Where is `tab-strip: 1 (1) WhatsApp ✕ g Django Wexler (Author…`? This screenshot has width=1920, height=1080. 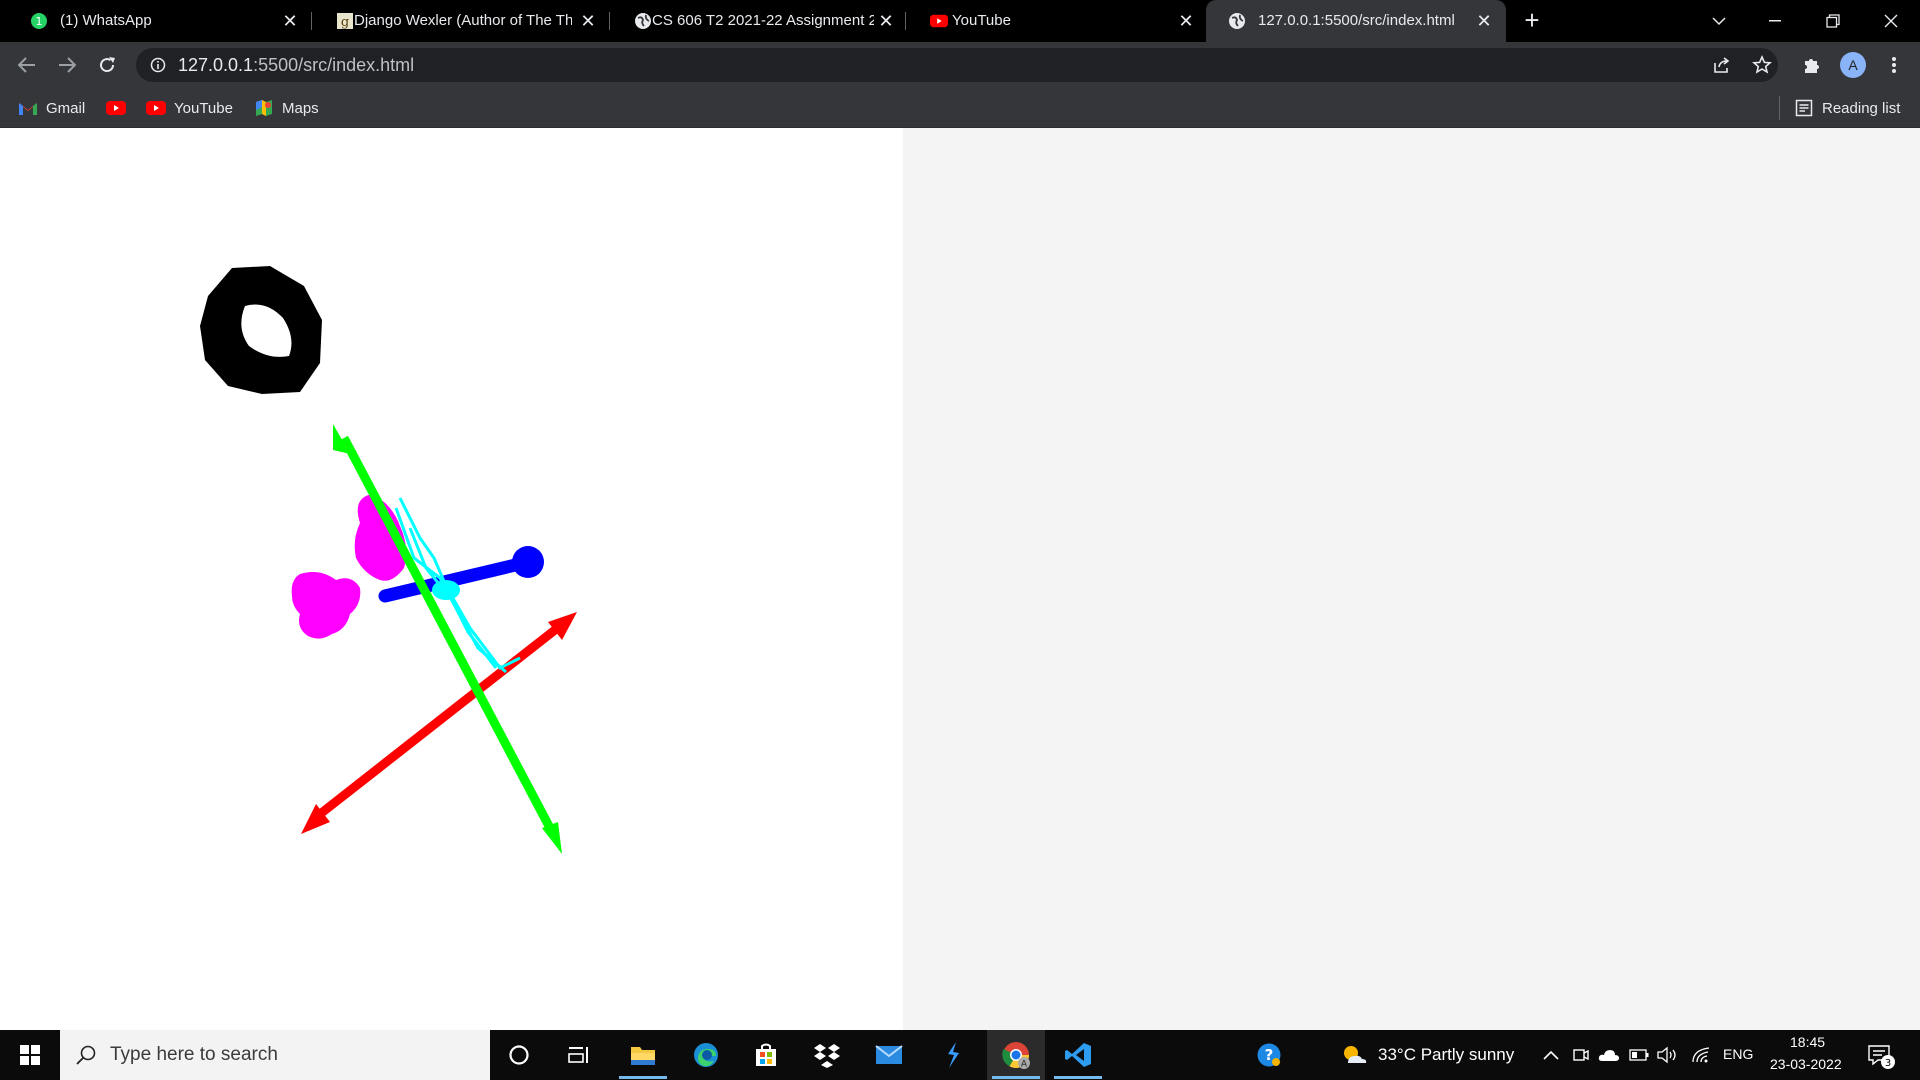
tab-strip: 1 (1) WhatsApp ✕ g Django Wexler (Author… is located at coordinates (960, 21).